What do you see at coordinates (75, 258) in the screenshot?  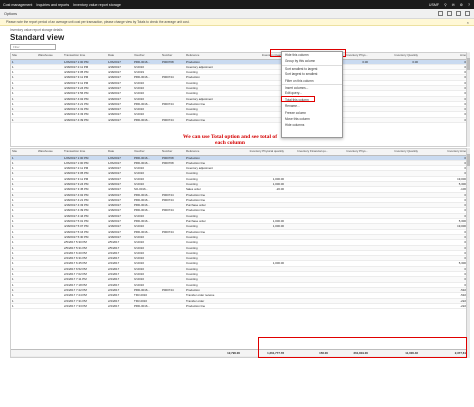 I see `table-cell: 2/4/2017 6:31 PM` at bounding box center [75, 258].